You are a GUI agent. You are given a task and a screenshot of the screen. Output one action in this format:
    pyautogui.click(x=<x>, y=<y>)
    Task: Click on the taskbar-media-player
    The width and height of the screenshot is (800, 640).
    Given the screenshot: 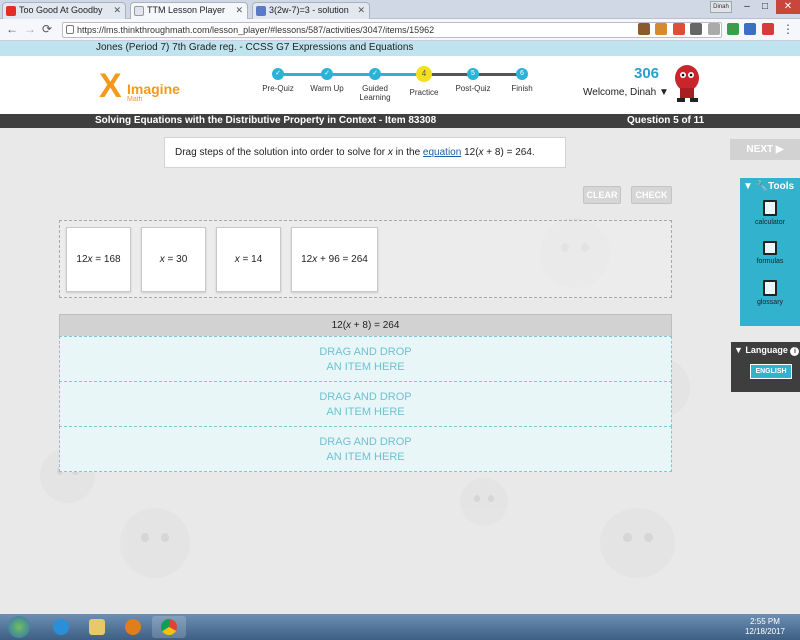 What is the action you would take?
    pyautogui.click(x=133, y=627)
    